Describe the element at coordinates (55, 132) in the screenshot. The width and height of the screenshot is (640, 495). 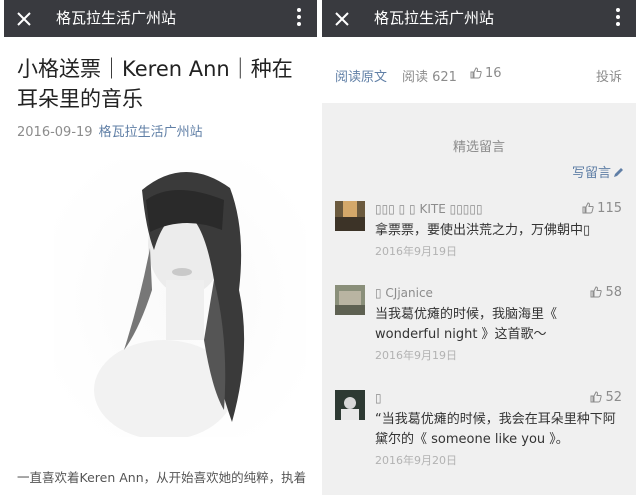
I see `article-date: 2016-09-19` at that location.